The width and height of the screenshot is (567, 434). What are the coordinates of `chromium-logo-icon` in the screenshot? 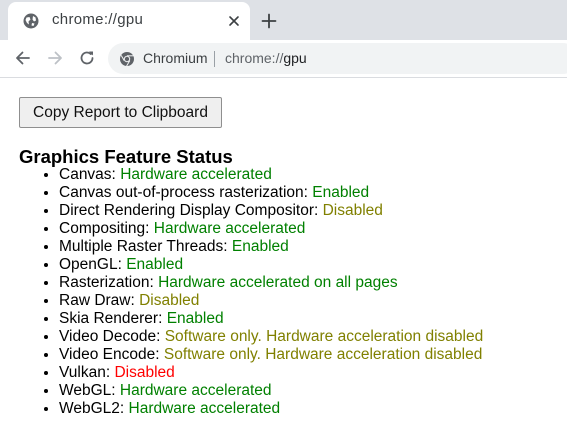 It's located at (127, 59).